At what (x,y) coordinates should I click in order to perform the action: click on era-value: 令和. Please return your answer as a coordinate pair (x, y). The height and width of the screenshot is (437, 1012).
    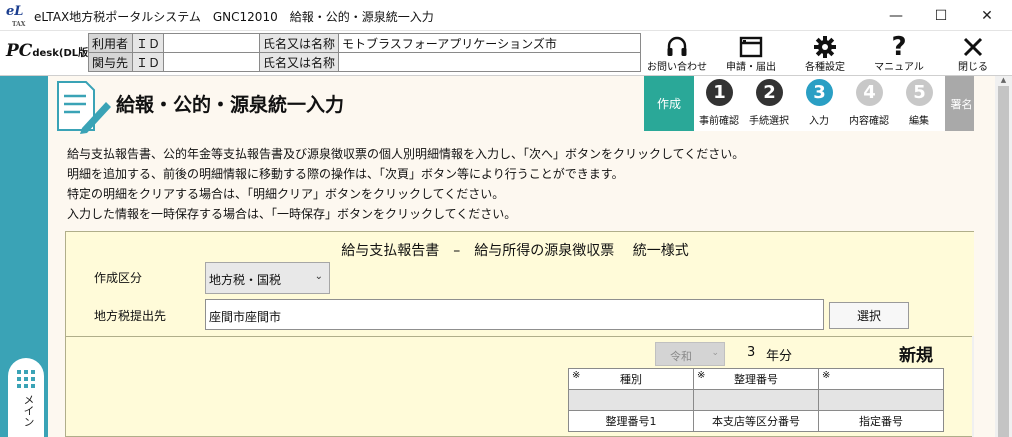
    Looking at the image, I should click on (681, 356).